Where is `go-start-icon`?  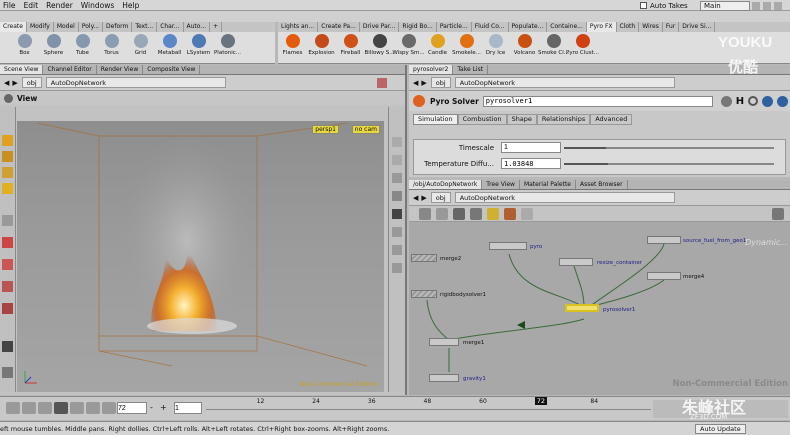 go-start-icon is located at coordinates (13, 408).